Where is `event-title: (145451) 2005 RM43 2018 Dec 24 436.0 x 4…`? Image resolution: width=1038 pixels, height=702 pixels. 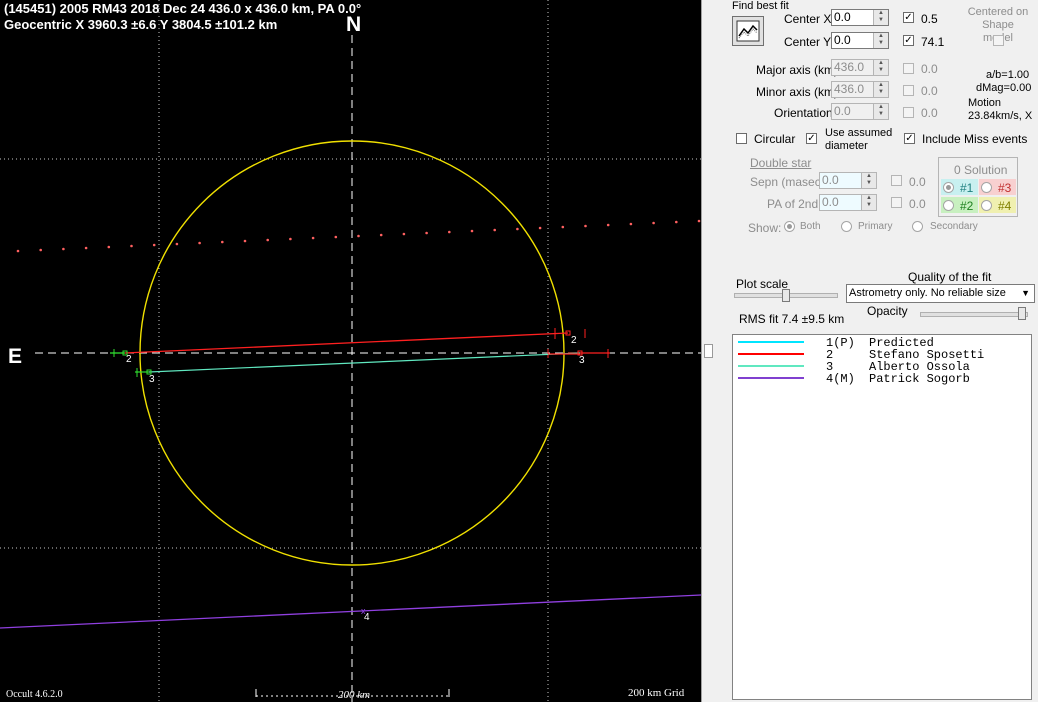
event-title: (145451) 2005 RM43 2018 Dec 24 436.0 x 4… is located at coordinates (183, 8).